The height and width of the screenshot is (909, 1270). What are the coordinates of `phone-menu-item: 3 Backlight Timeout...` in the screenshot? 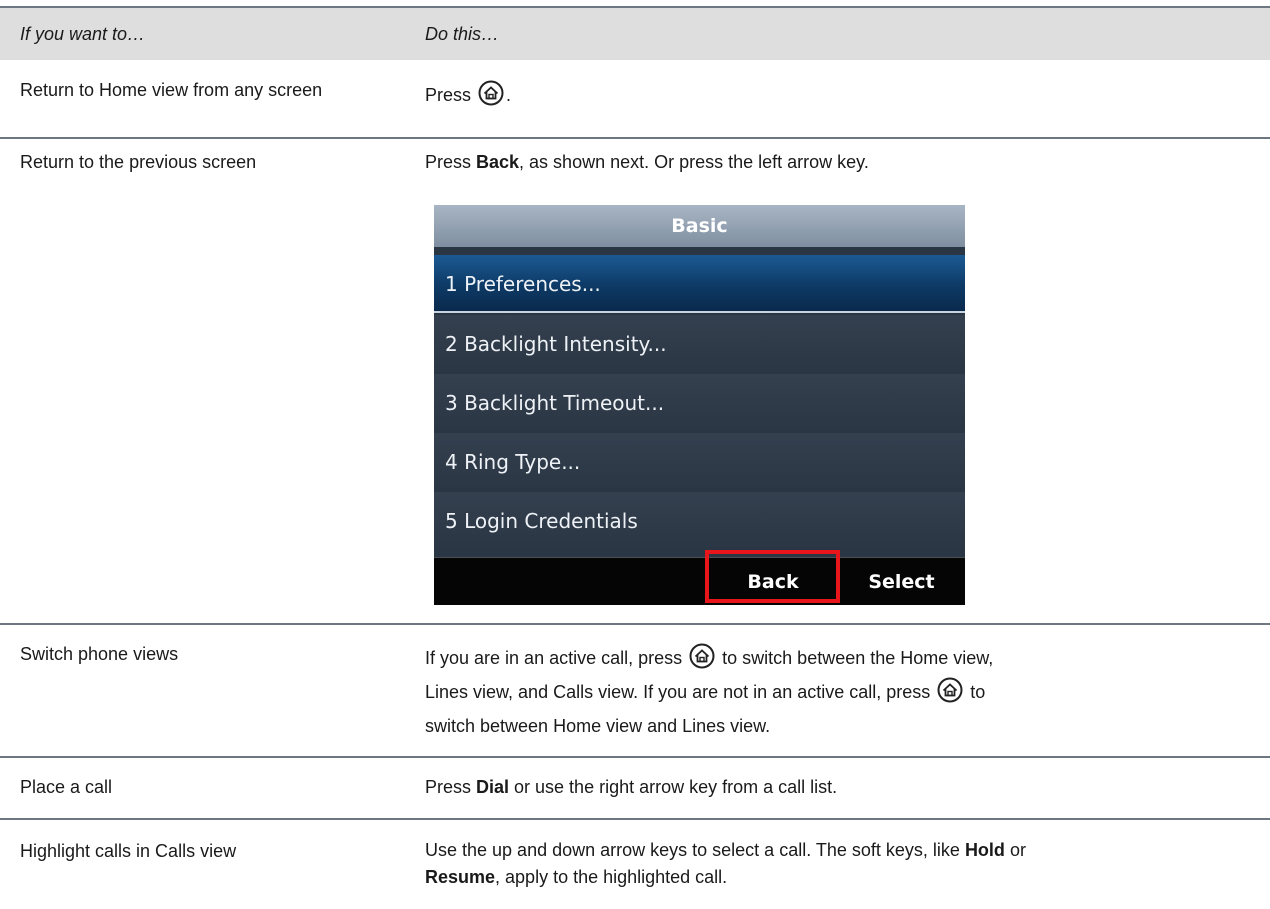 It's located at (699, 403).